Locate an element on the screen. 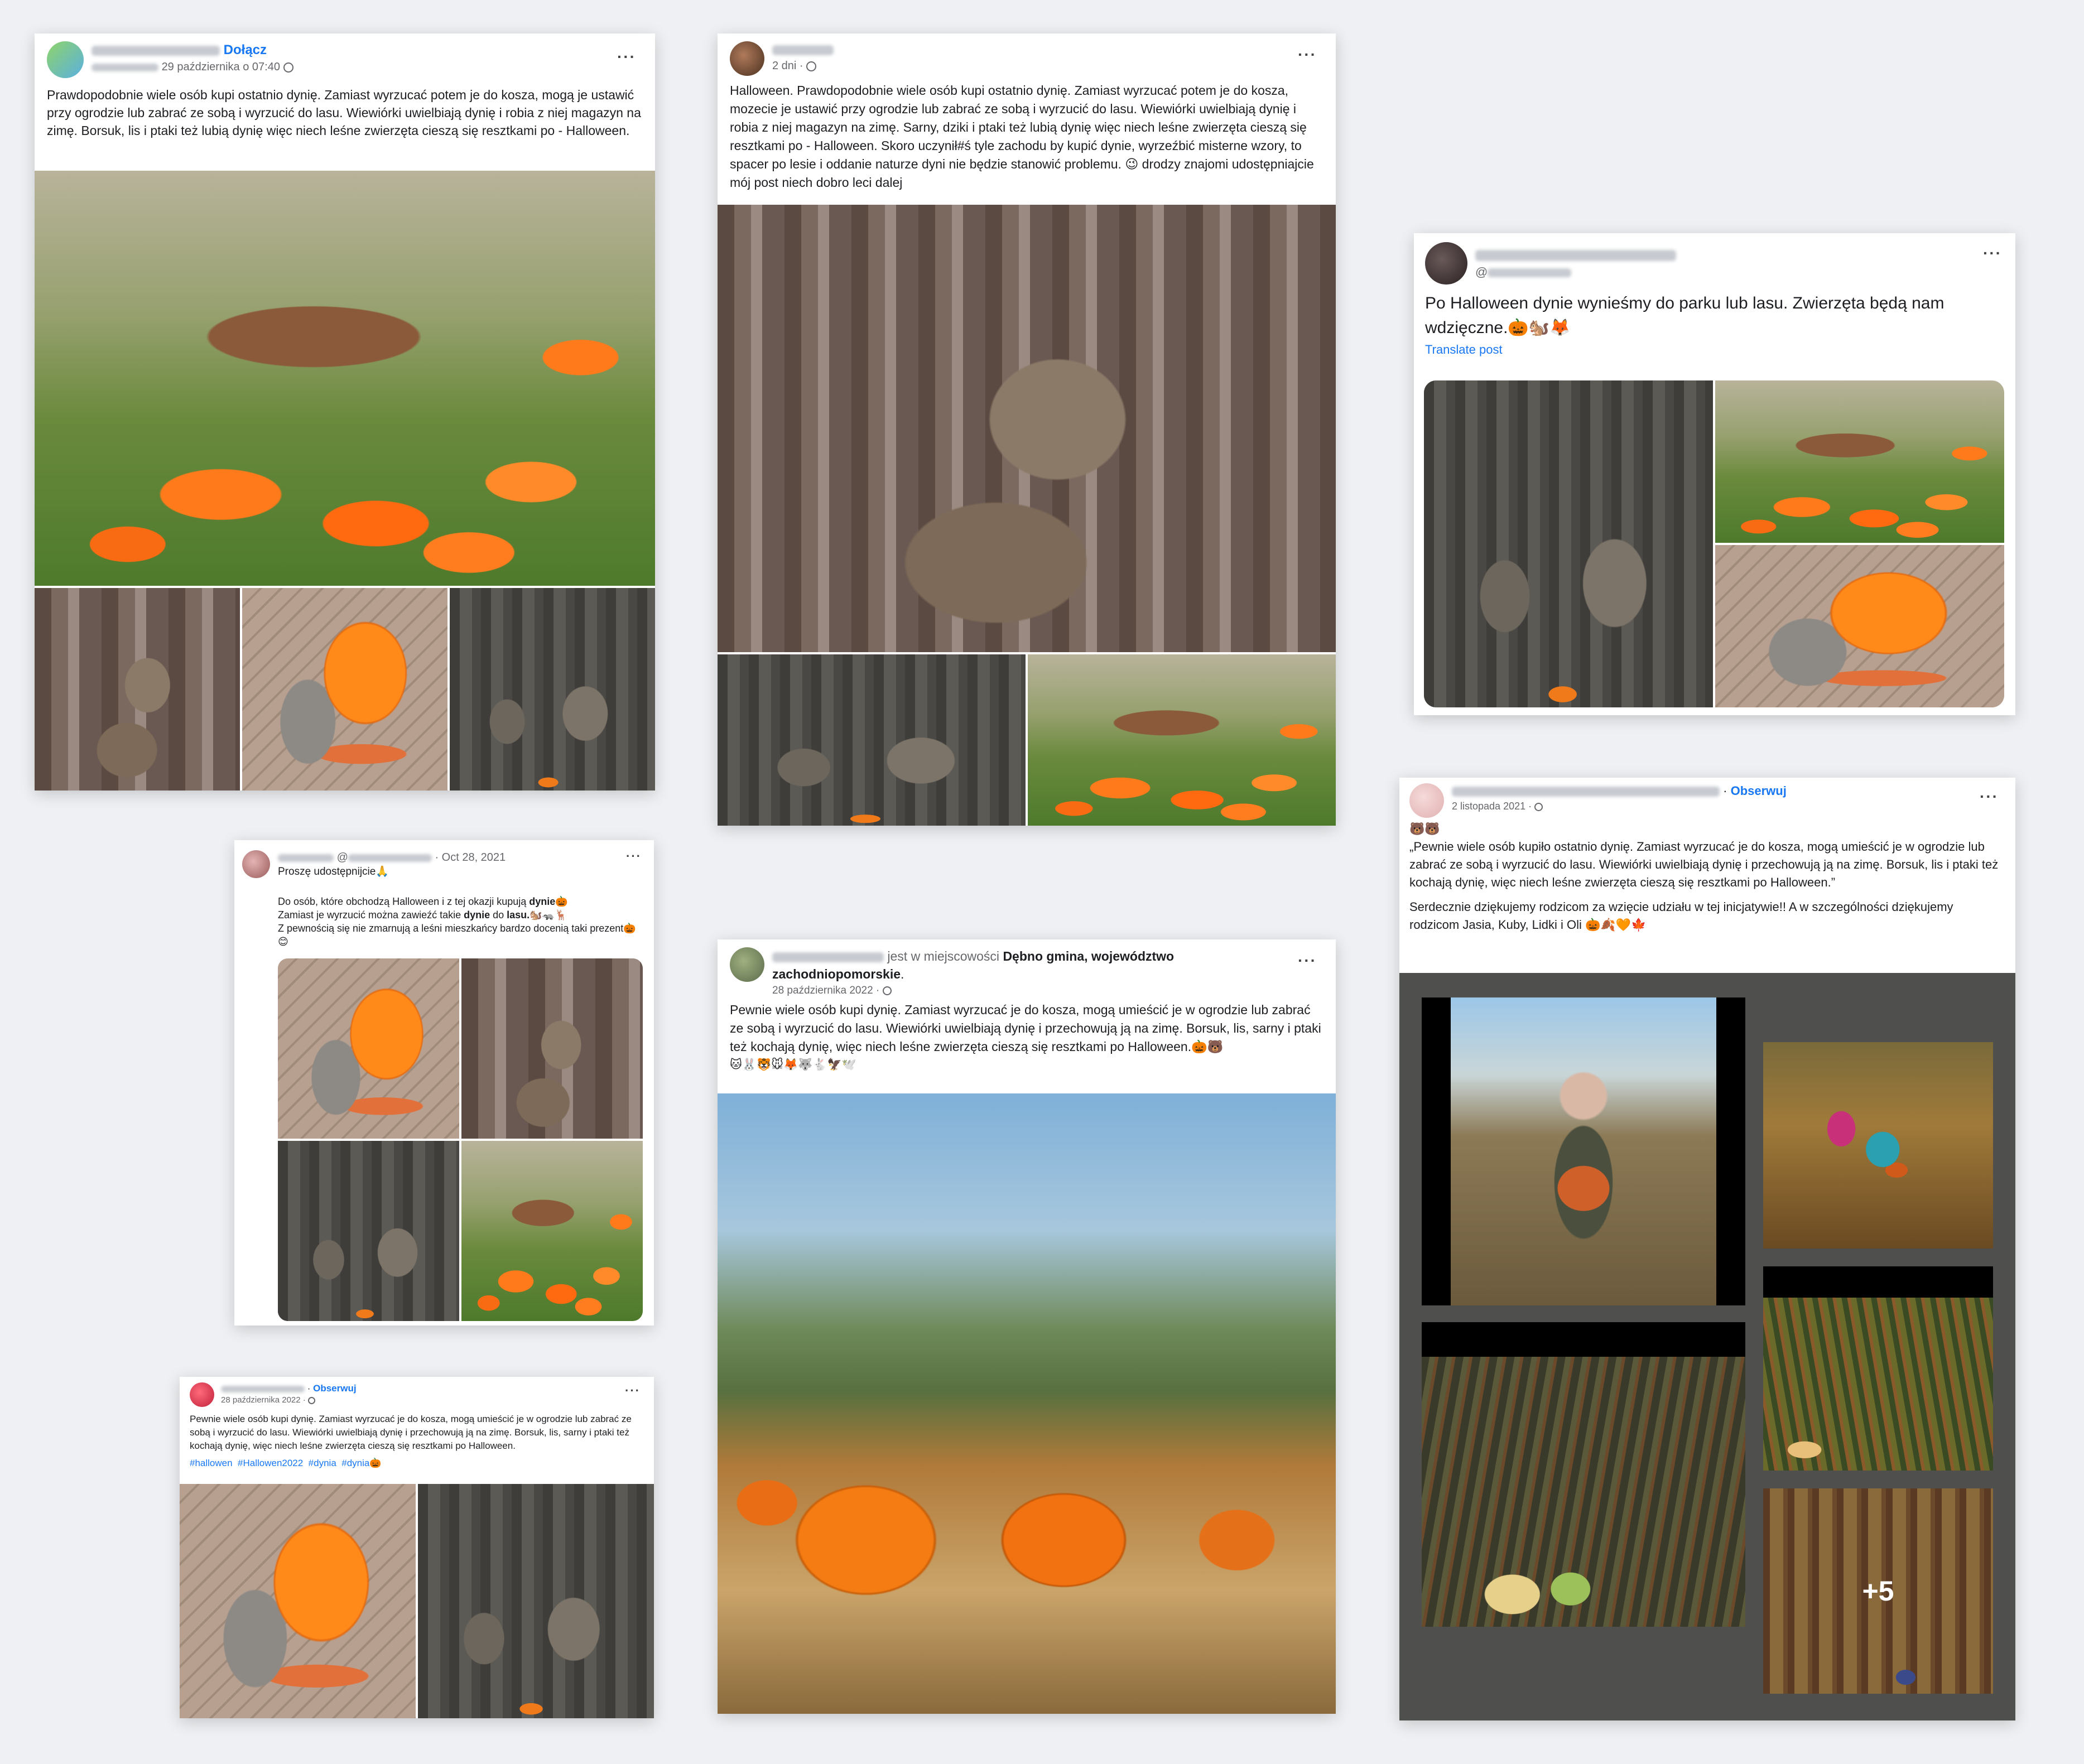 The image size is (2084, 1764). photo-child-pumpkin is located at coordinates (1583, 1151).